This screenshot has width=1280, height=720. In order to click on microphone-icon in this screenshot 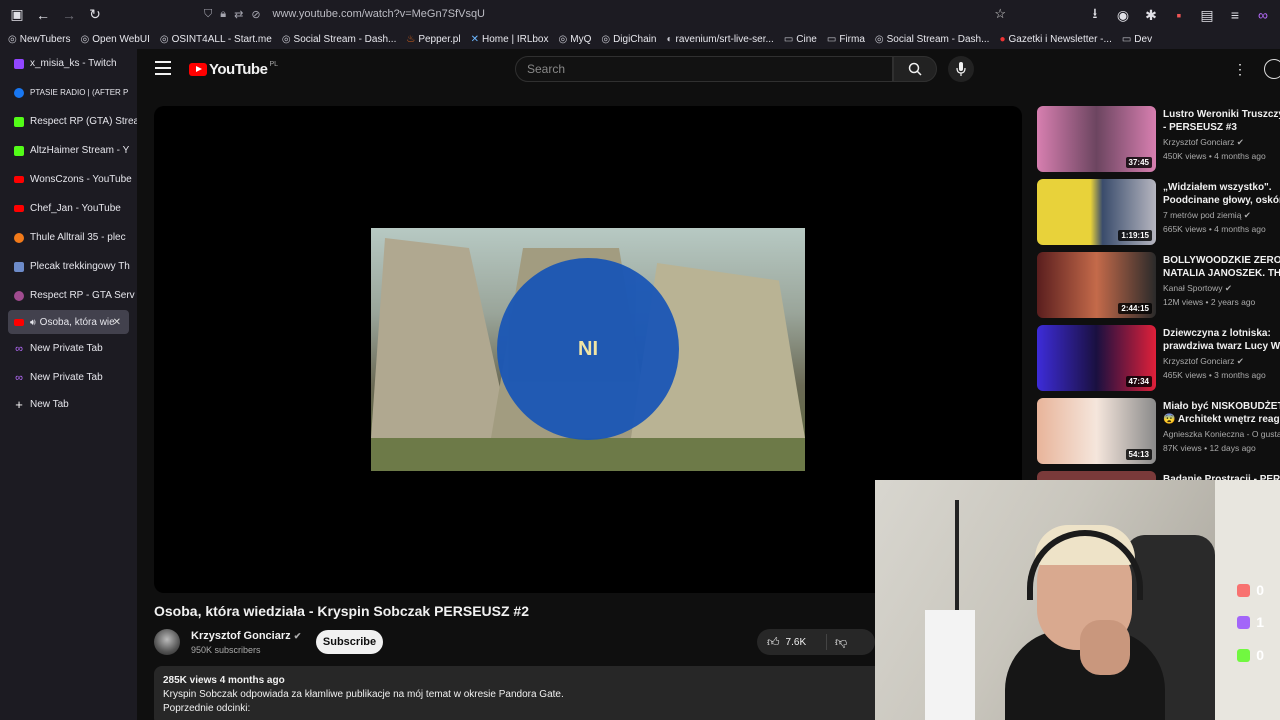, I will do `click(961, 69)`.